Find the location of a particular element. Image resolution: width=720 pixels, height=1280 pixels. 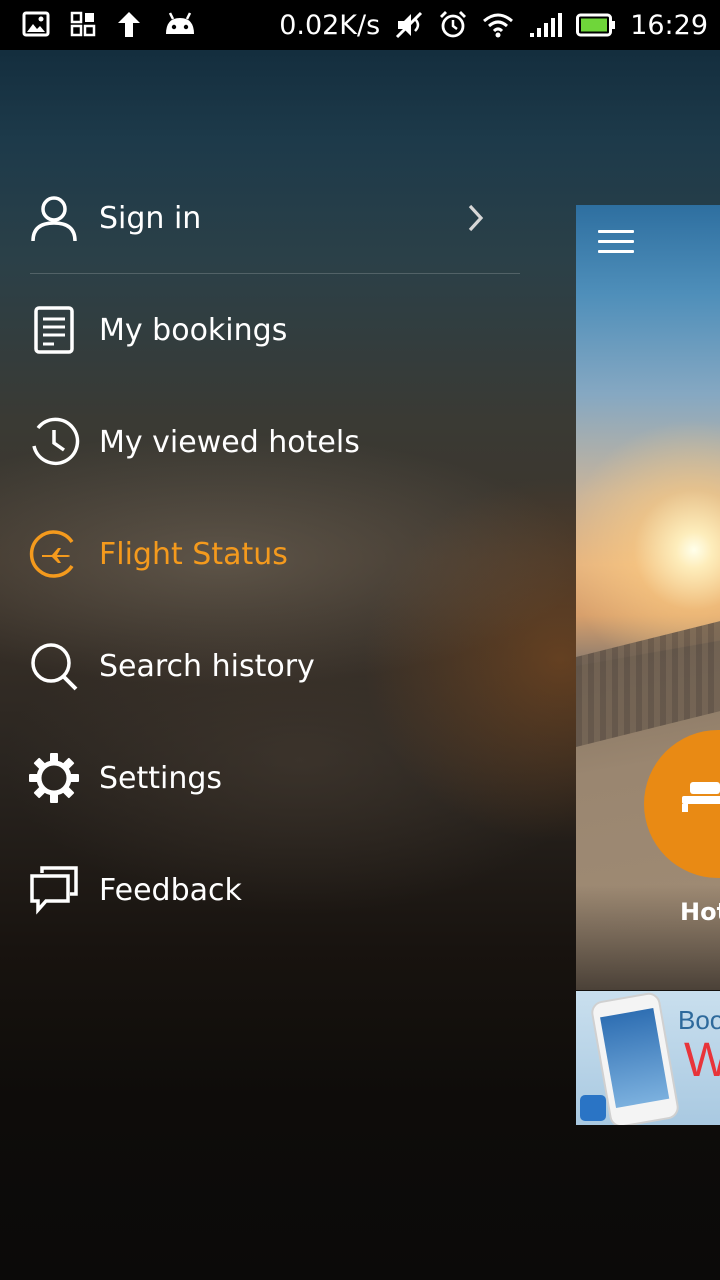

gear-icon is located at coordinates (54, 778).